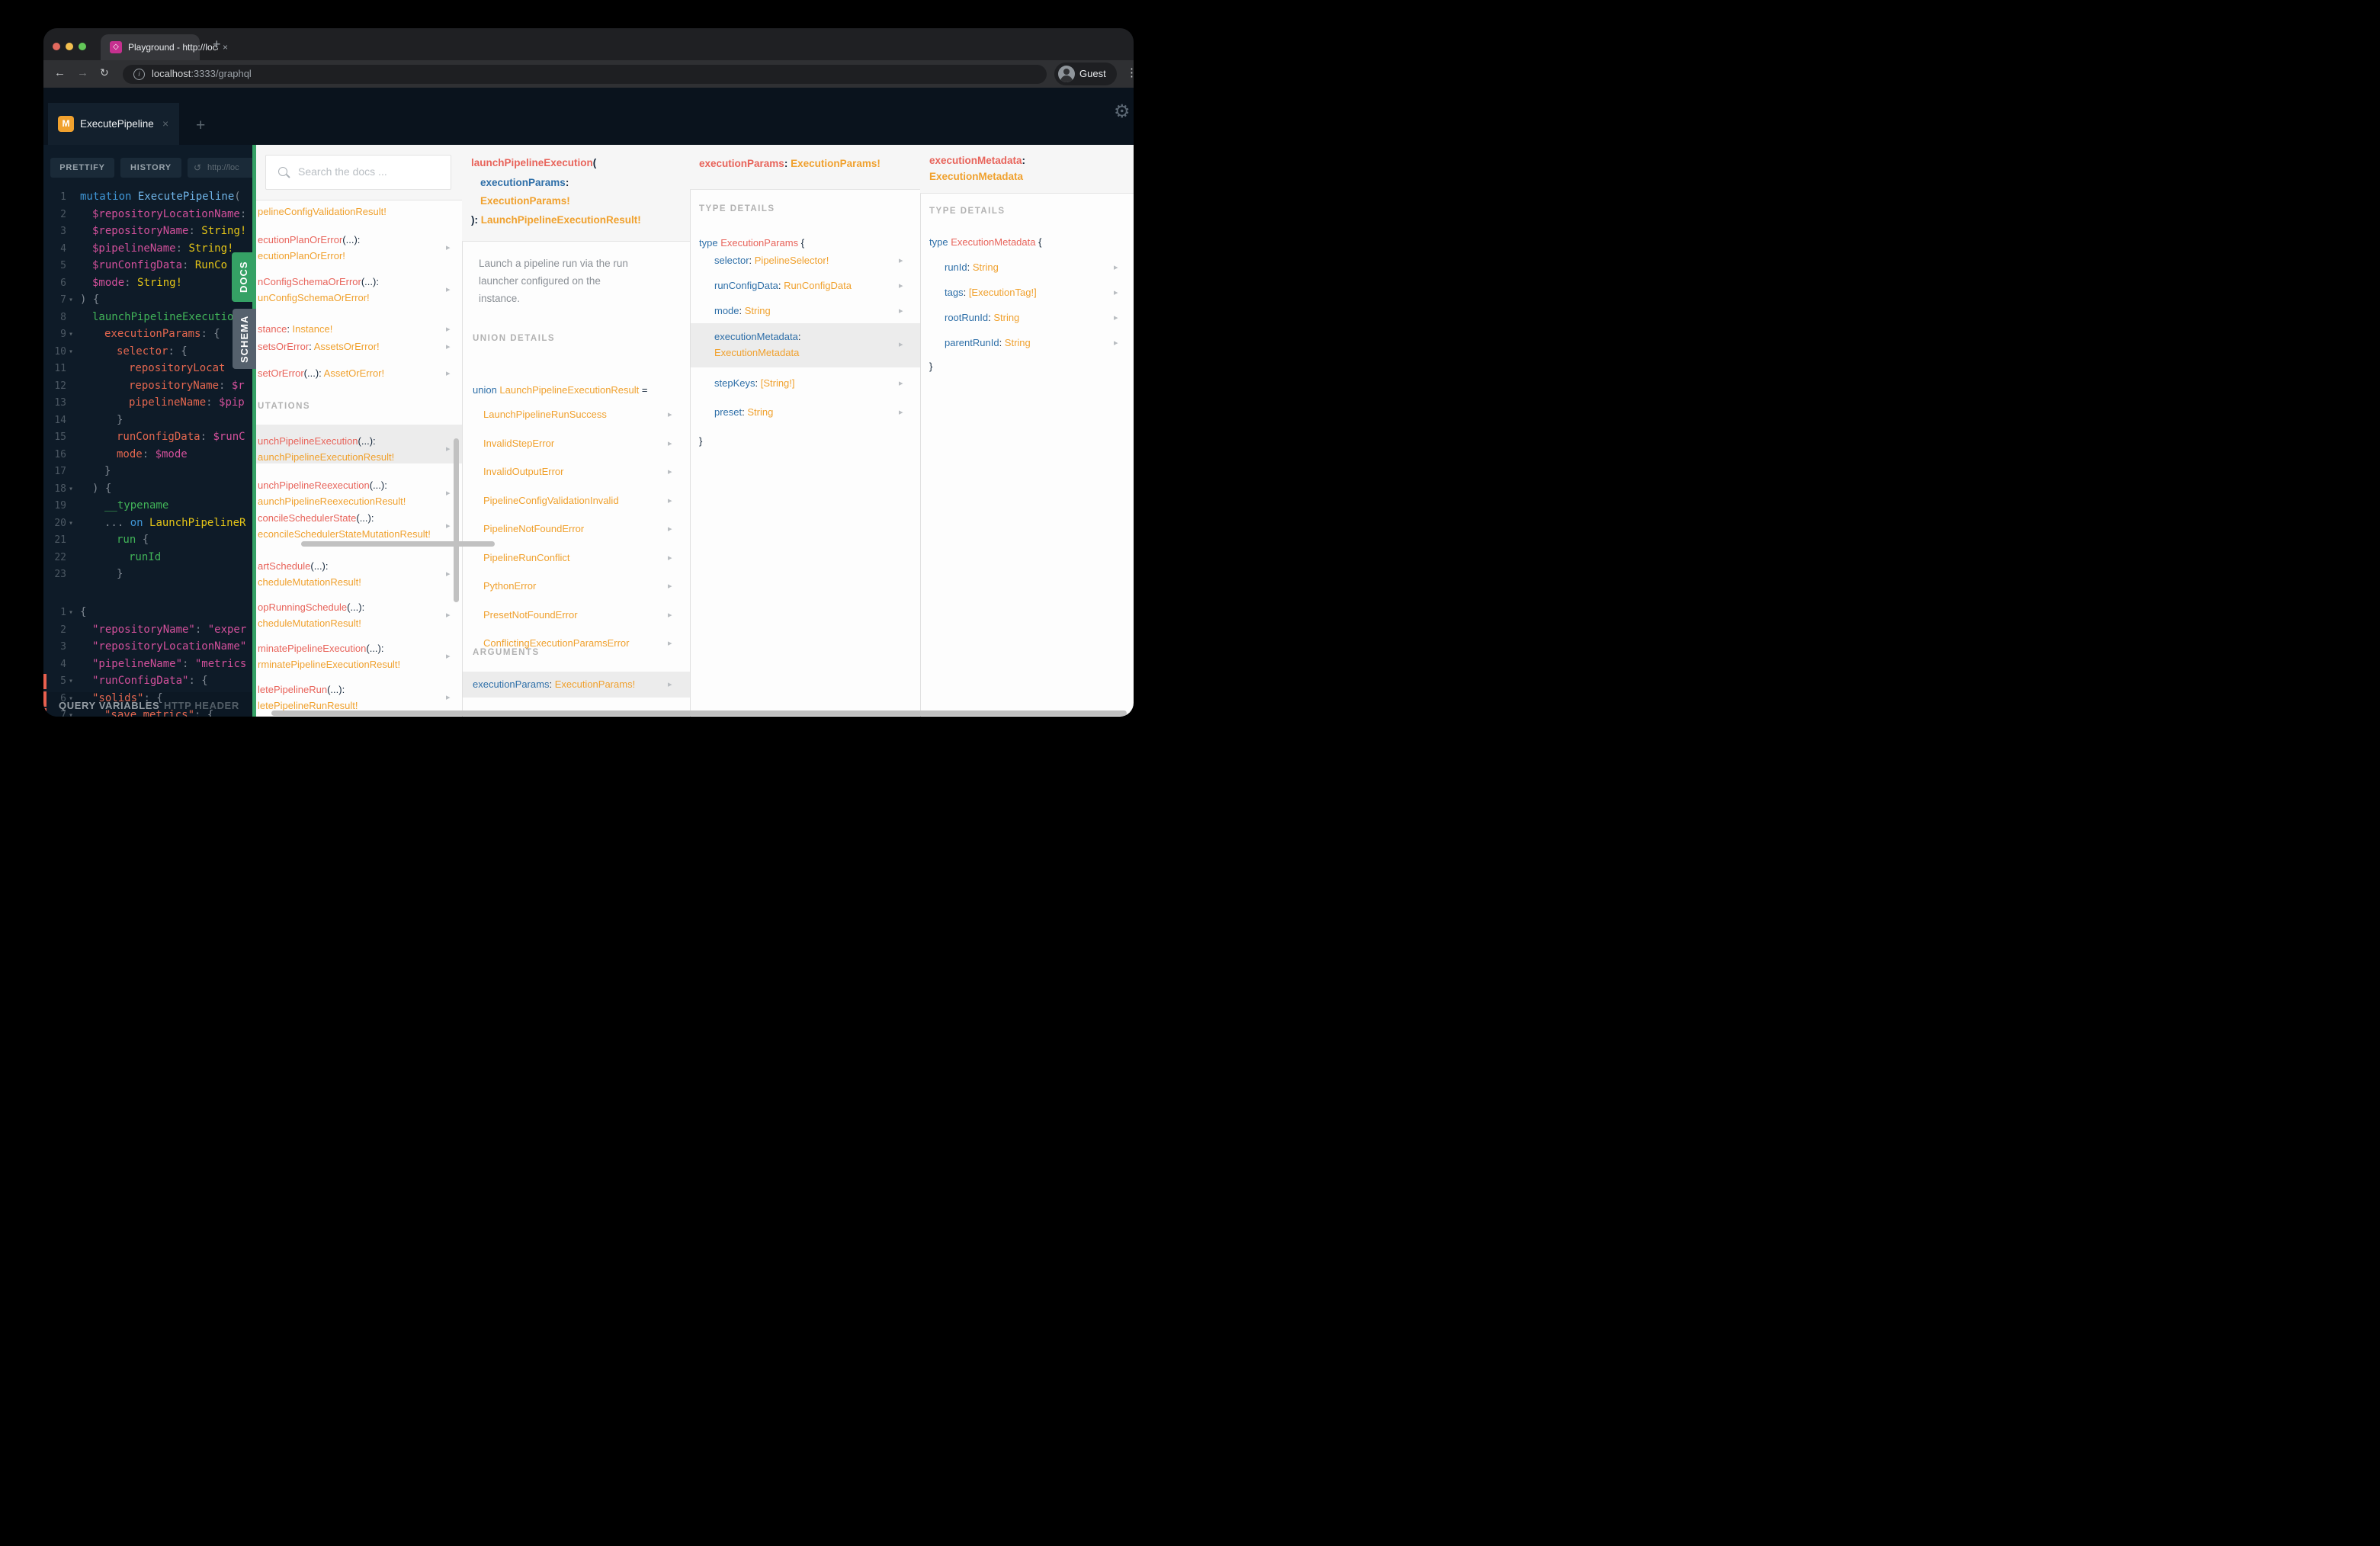 This screenshot has height=1546, width=2380. Describe the element at coordinates (139, 74) in the screenshot. I see `page-info-icon: i` at that location.